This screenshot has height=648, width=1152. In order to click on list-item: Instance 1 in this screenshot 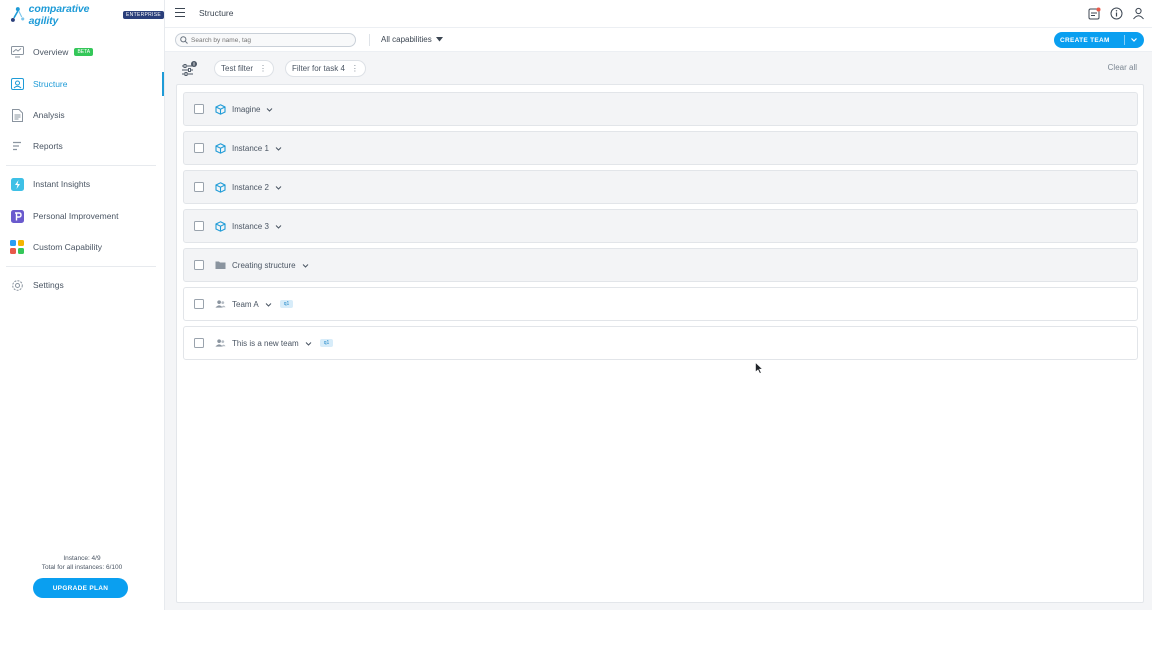, I will do `click(660, 148)`.